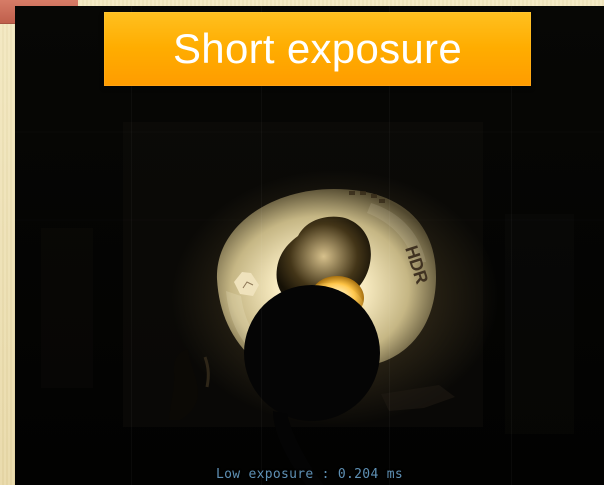  I want to click on exposure-caption: Low exposure : 0.204 ms, so click(309, 474).